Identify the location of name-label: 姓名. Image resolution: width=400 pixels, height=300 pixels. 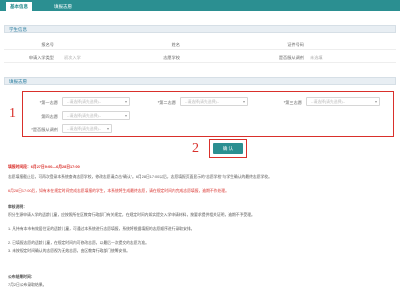
(175, 44).